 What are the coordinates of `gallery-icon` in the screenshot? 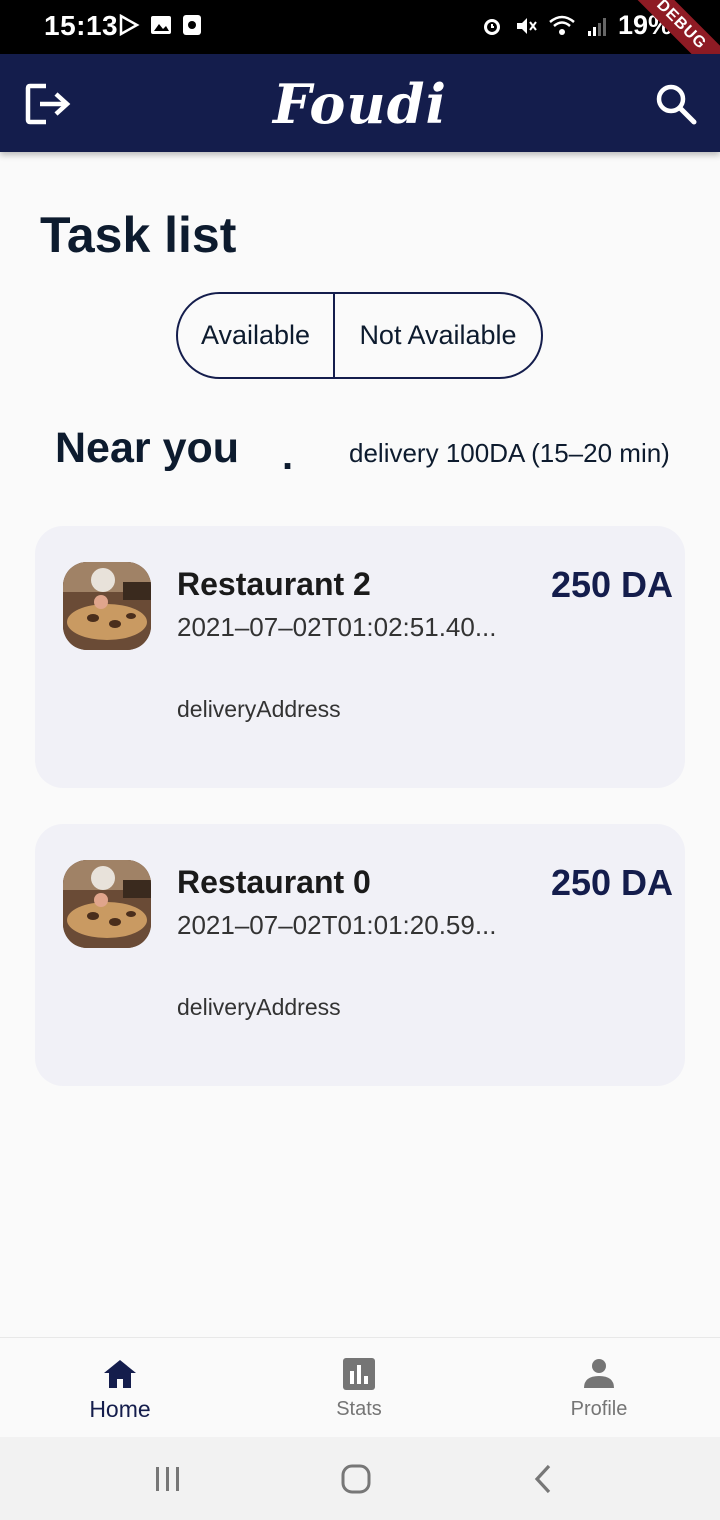 It's located at (161, 25).